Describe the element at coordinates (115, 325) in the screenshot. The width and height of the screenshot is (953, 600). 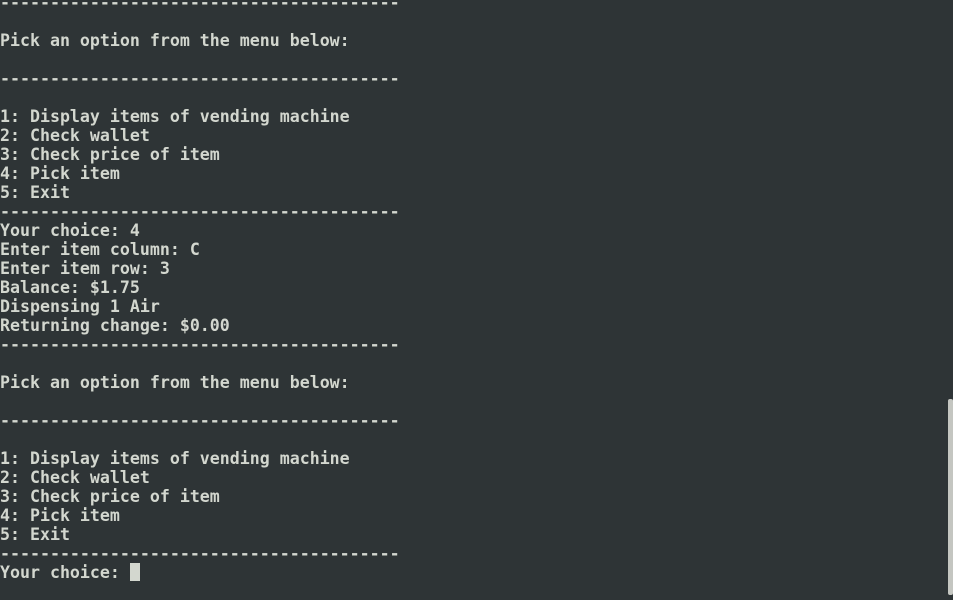
I see `terminal-line: Returning change: $0.00` at that location.